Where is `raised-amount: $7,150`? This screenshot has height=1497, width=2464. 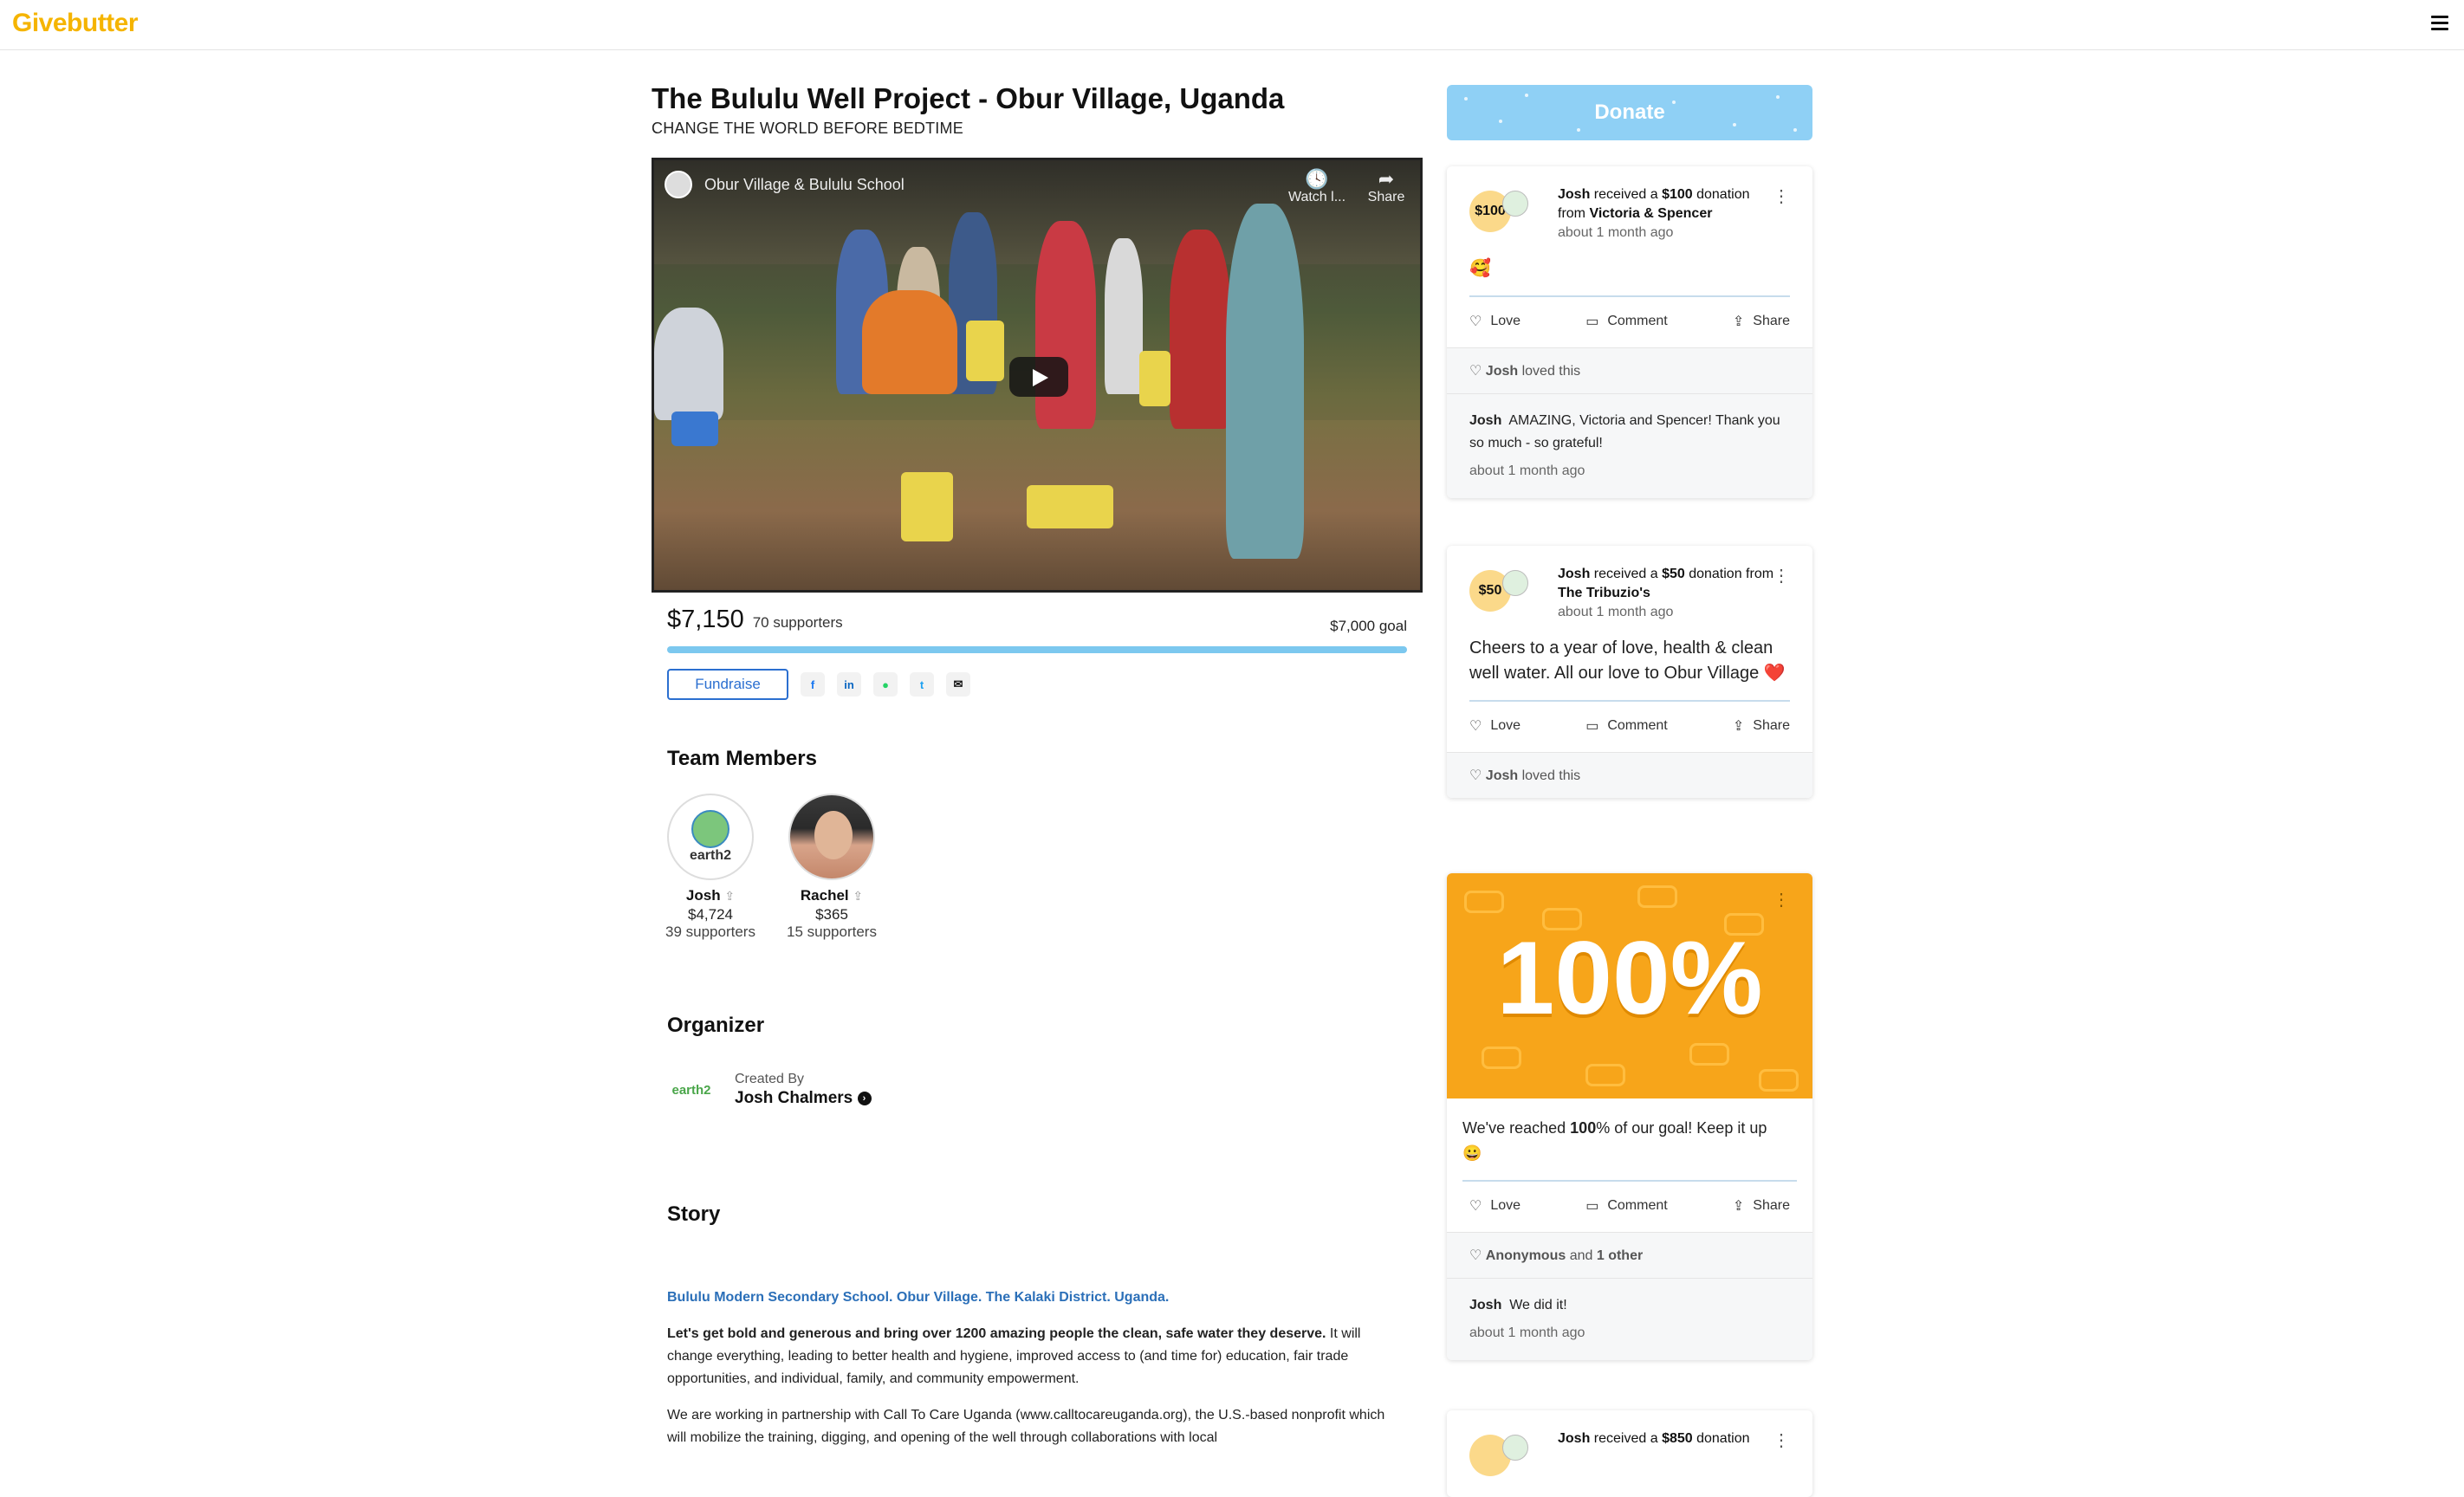
raised-amount: $7,150 is located at coordinates (705, 619).